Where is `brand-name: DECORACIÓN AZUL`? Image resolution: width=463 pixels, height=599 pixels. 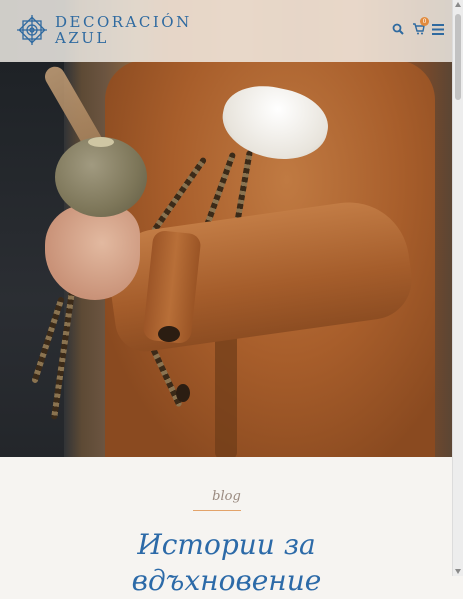
brand-name: DECORACIÓN AZUL is located at coordinates (123, 30).